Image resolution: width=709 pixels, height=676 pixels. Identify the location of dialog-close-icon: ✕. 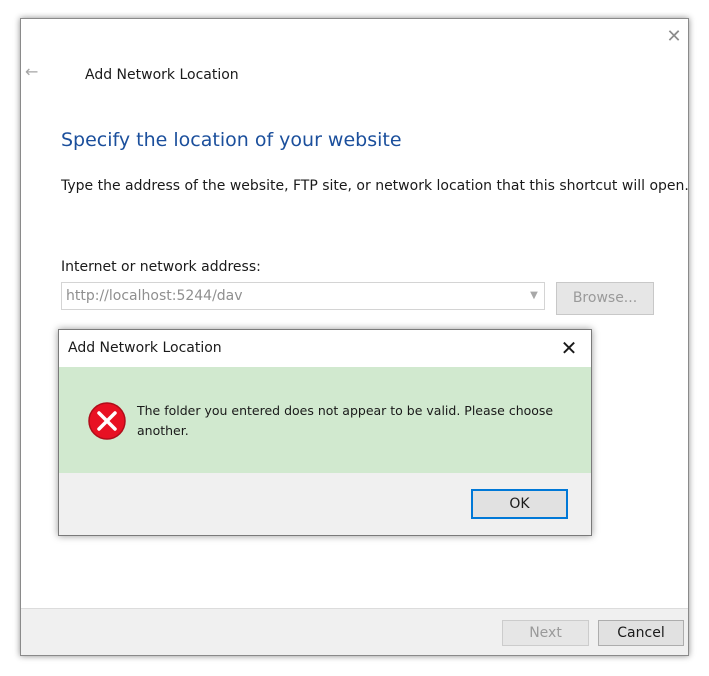
(569, 348).